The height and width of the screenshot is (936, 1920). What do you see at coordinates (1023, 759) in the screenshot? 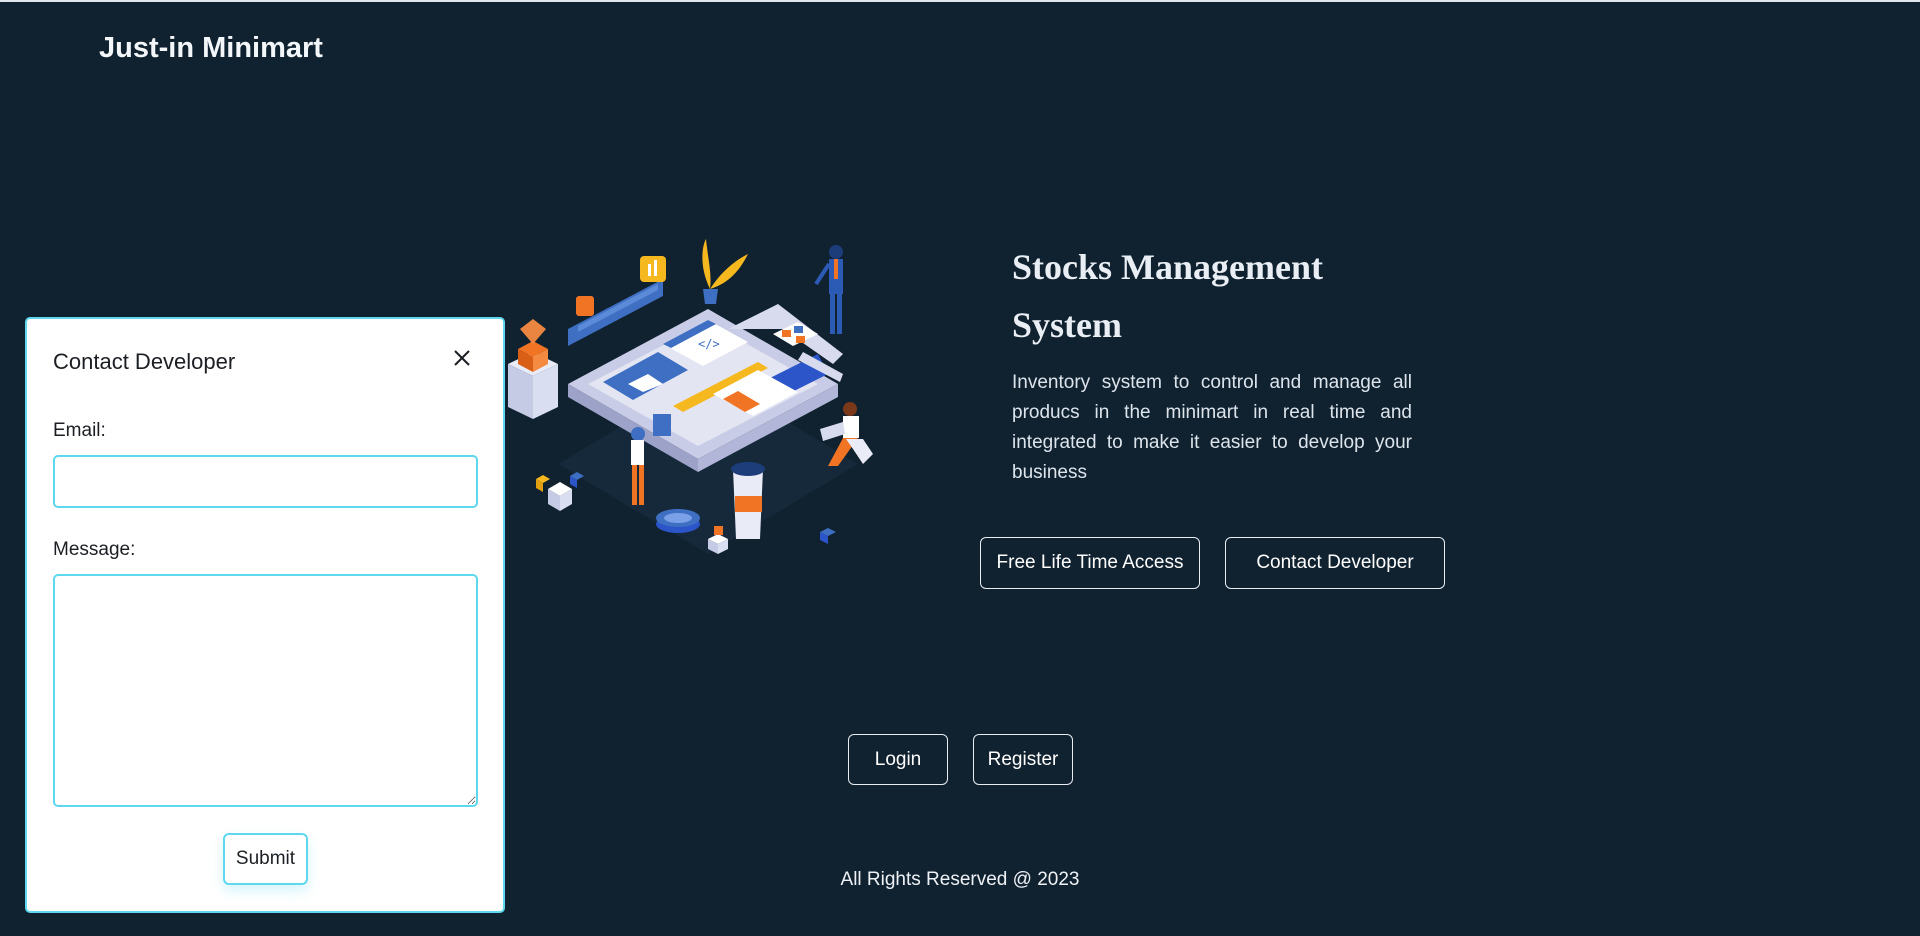
I see `register-button: Register` at bounding box center [1023, 759].